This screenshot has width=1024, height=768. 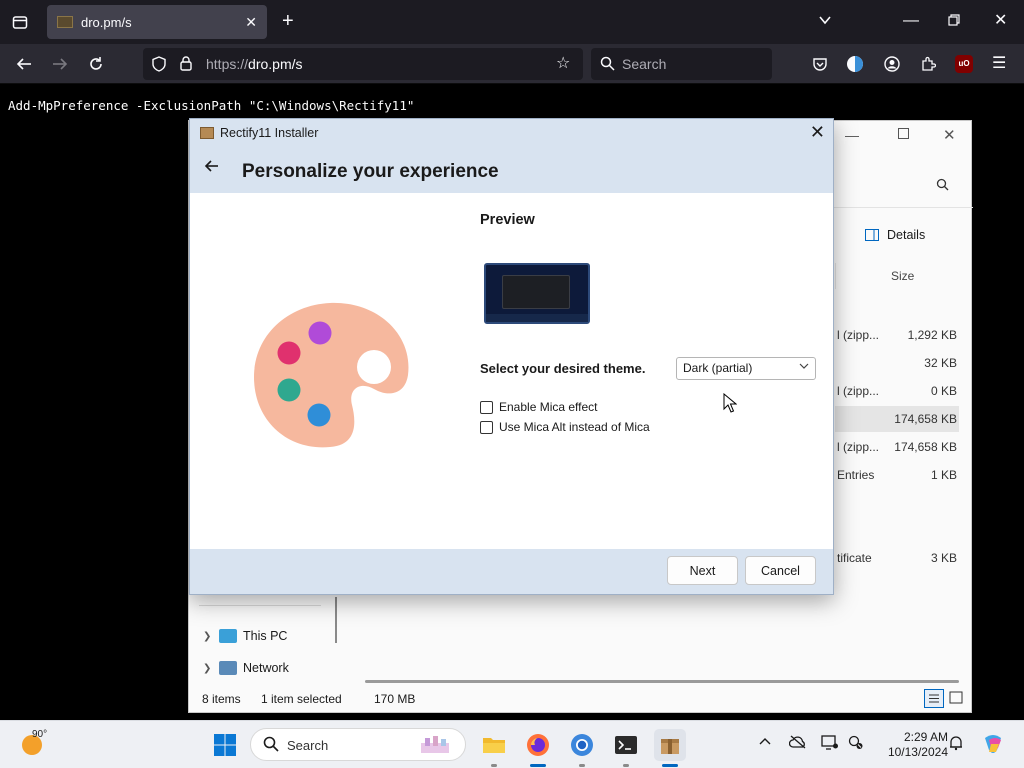 What do you see at coordinates (336, 620) in the screenshot?
I see `nav-scrollbar` at bounding box center [336, 620].